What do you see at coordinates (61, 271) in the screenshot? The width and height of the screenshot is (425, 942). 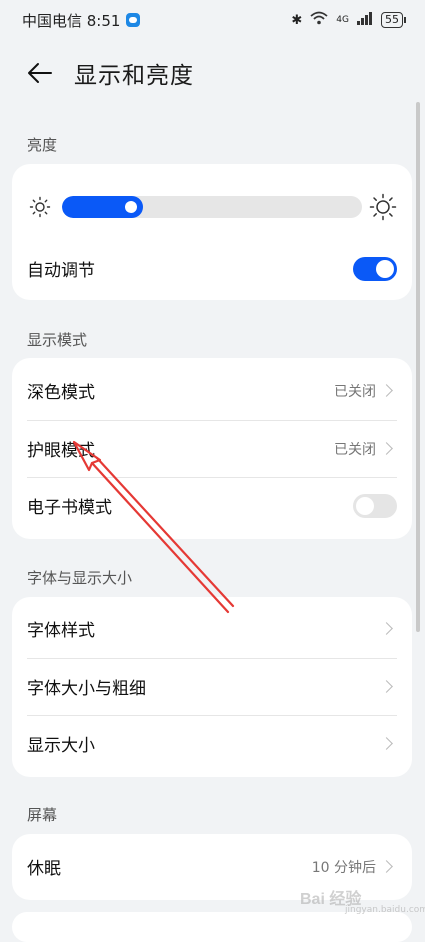 I see `auto-adjust-label: 自动调节` at bounding box center [61, 271].